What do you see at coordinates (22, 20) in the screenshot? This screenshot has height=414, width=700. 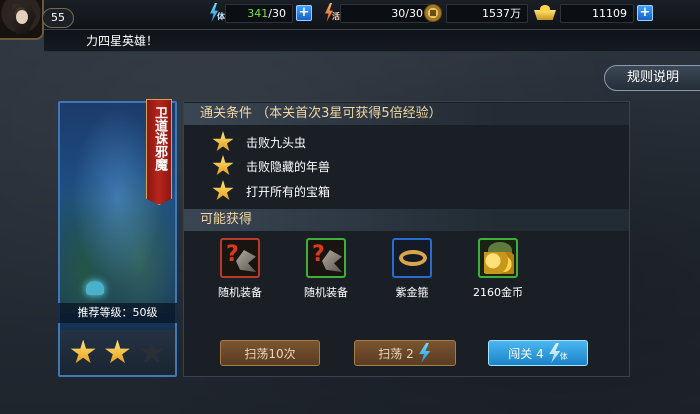 I see `player-avatar` at bounding box center [22, 20].